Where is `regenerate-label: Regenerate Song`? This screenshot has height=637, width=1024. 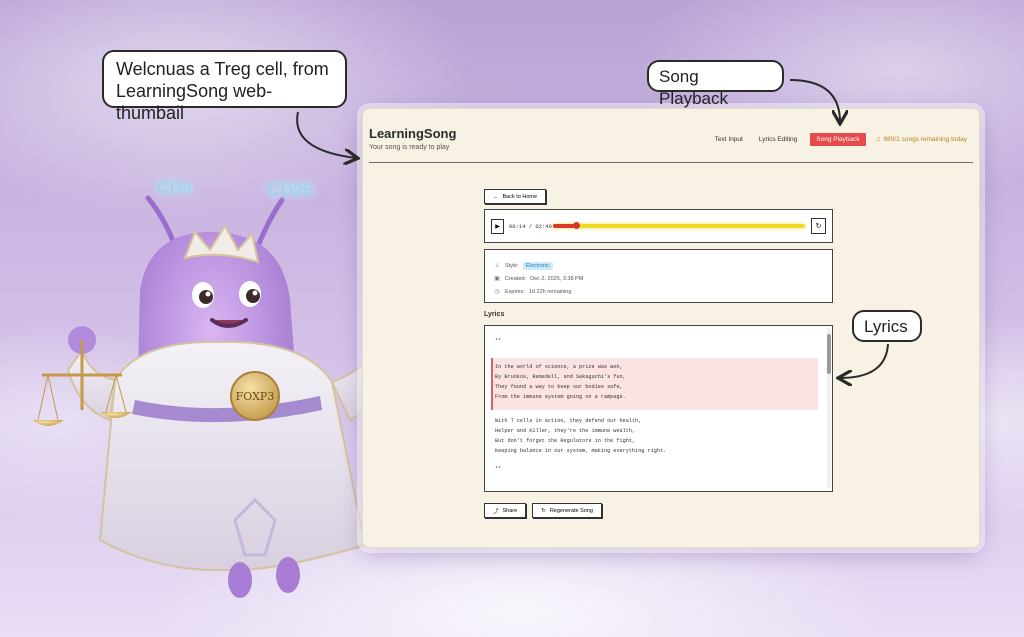 regenerate-label: Regenerate Song is located at coordinates (571, 510).